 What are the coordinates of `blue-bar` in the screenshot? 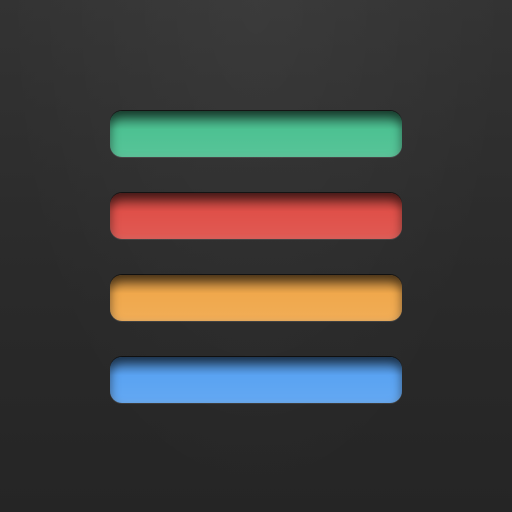 It's located at (256, 380).